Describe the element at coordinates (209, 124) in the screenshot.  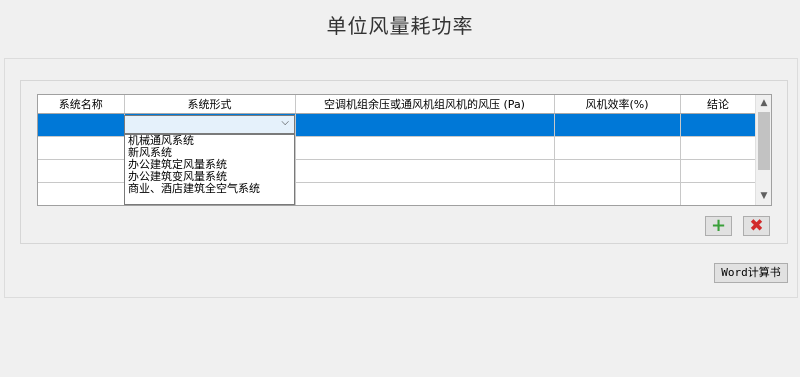
I see `system-type-combobox: ⌵` at that location.